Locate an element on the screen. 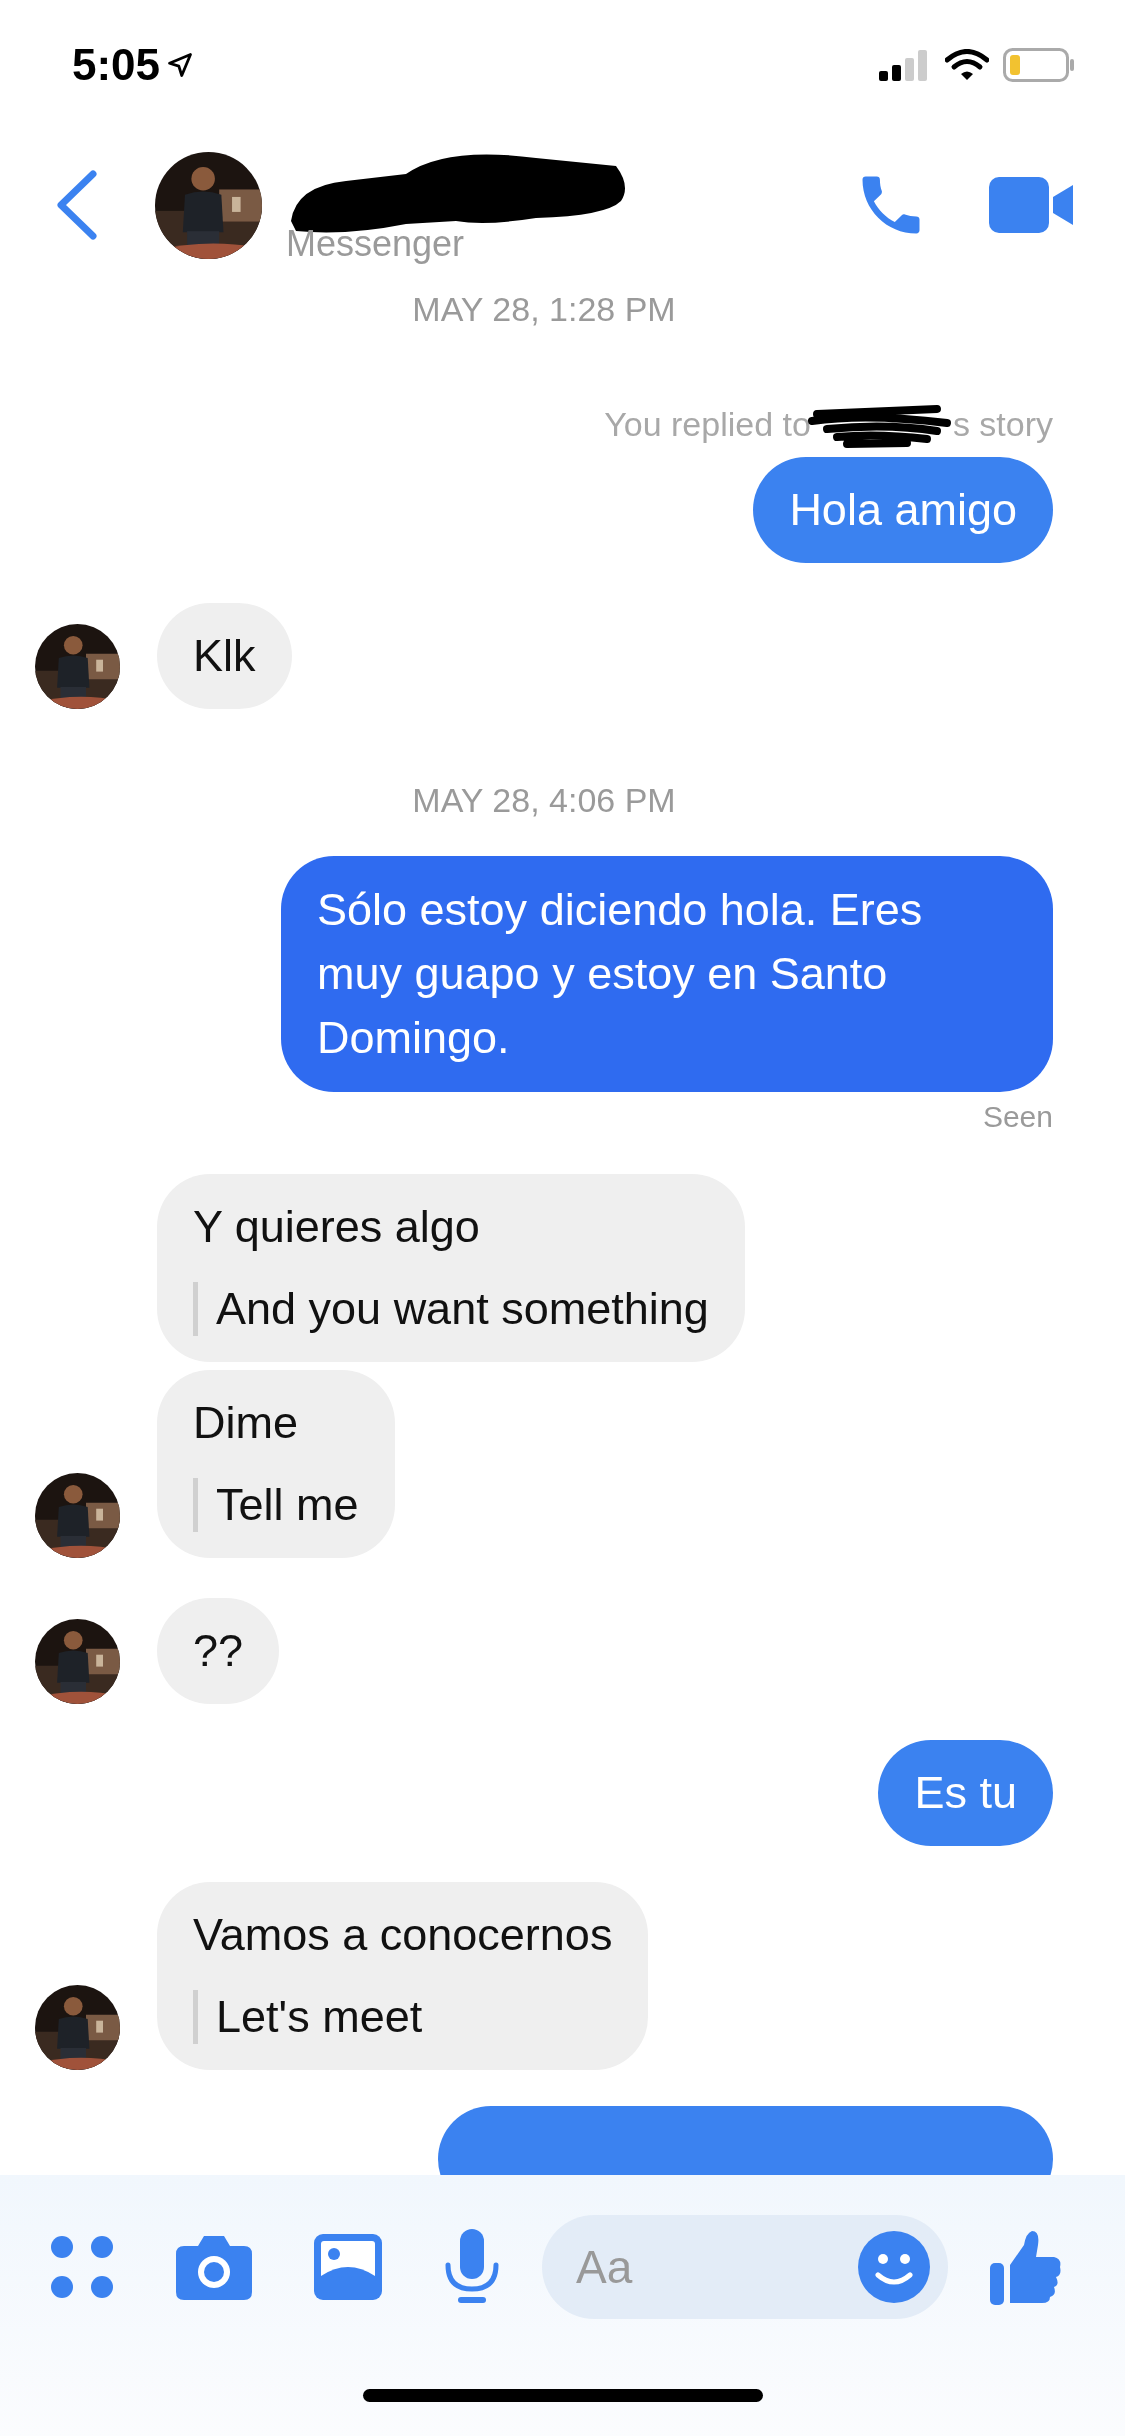 This screenshot has height=2436, width=1125. subtitle: Messenger is located at coordinates (376, 243).